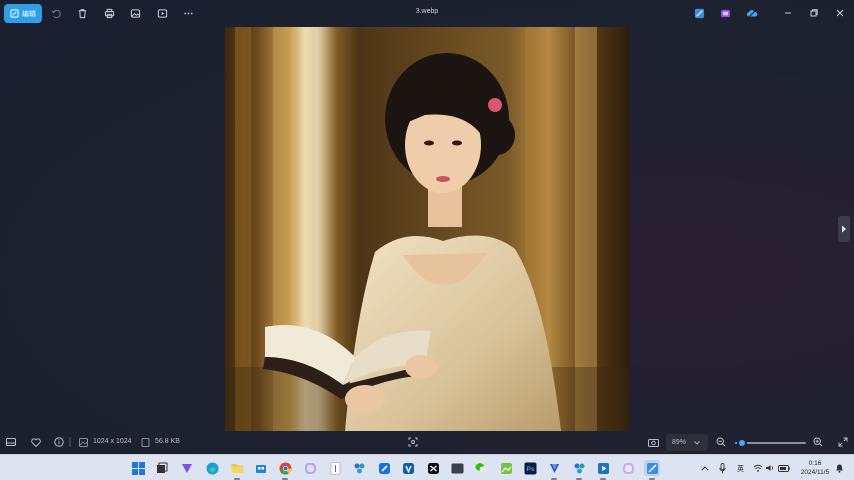 The height and width of the screenshot is (480, 854). Describe the element at coordinates (384, 468) in the screenshot. I see `bird-app-icon` at that location.